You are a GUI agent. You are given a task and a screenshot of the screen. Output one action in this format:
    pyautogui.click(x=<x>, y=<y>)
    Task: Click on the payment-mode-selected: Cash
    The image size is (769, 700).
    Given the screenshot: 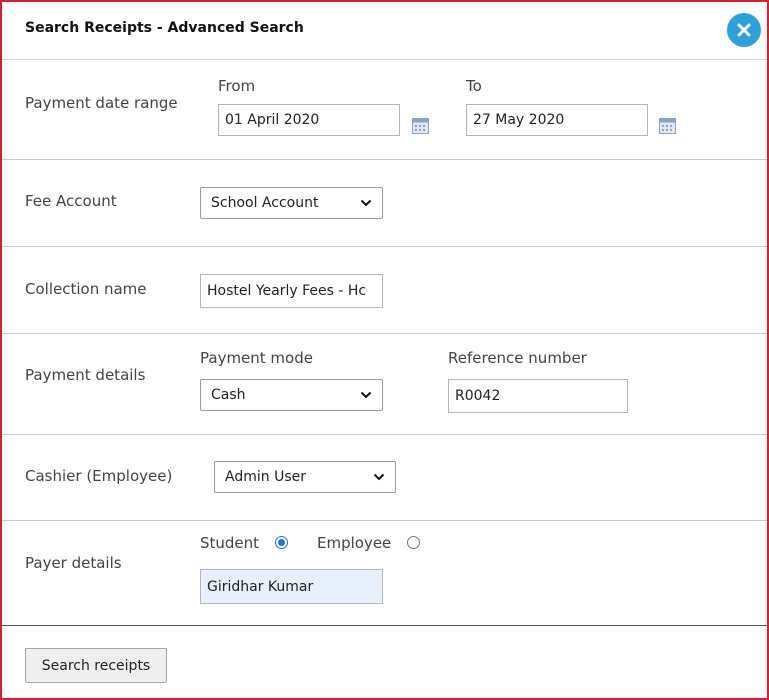 What is the action you would take?
    pyautogui.click(x=228, y=395)
    